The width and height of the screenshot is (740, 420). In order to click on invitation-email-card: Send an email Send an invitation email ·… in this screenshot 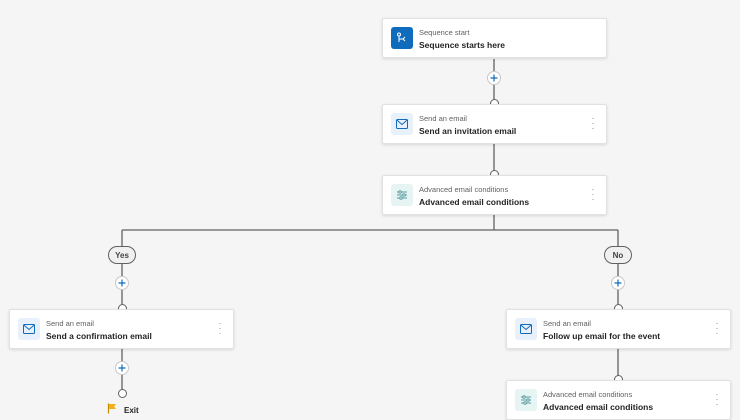, I will do `click(494, 124)`.